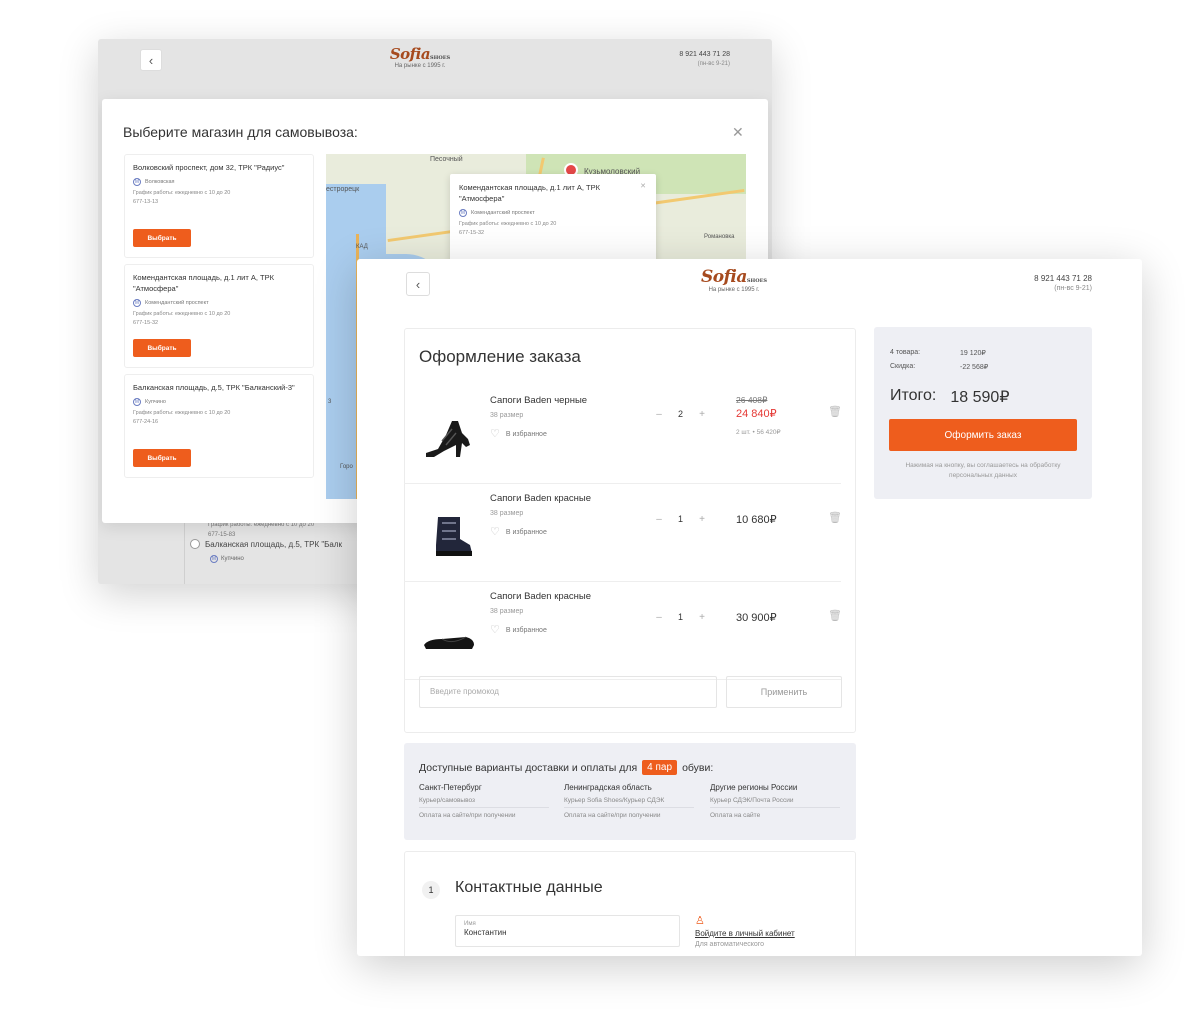  What do you see at coordinates (137, 401) in the screenshot?
I see `metro-icon: M` at bounding box center [137, 401].